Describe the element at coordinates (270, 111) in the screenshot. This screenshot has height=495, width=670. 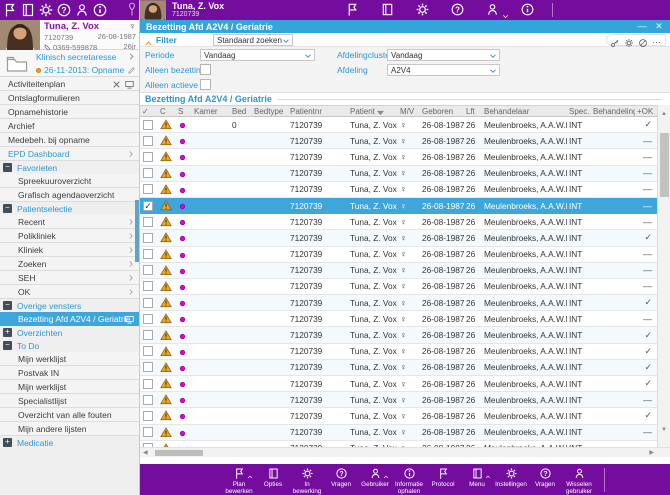
I see `column-header-bedtype: Bedtype` at that location.